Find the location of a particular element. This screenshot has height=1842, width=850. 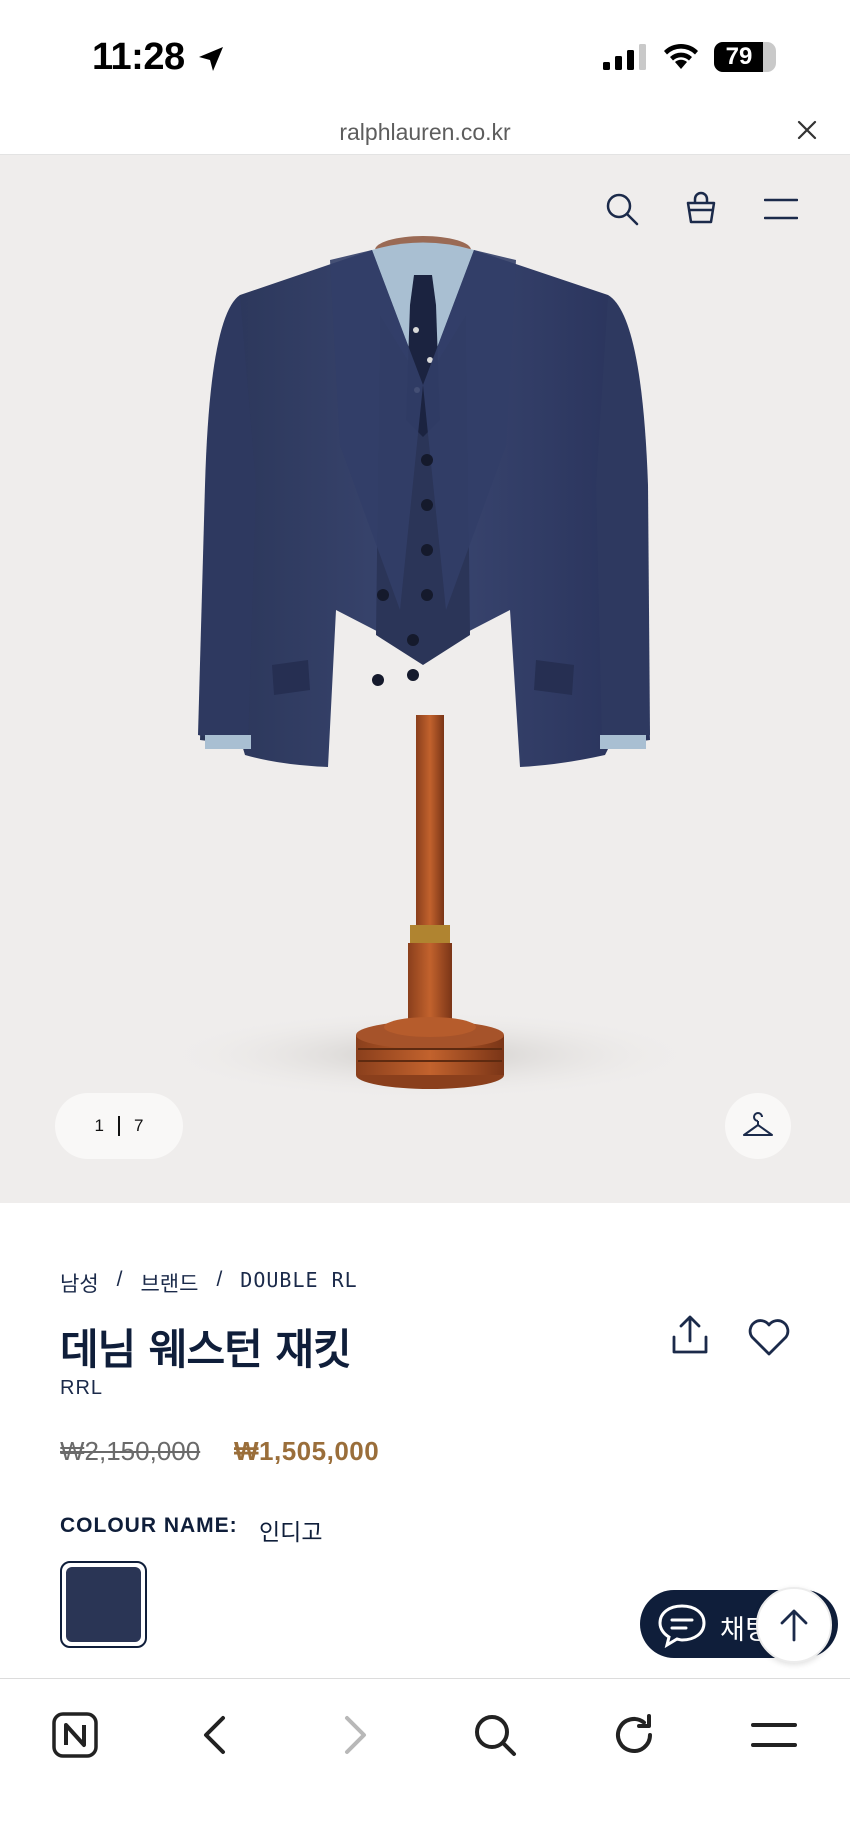

hanger-icon is located at coordinates (758, 1124).